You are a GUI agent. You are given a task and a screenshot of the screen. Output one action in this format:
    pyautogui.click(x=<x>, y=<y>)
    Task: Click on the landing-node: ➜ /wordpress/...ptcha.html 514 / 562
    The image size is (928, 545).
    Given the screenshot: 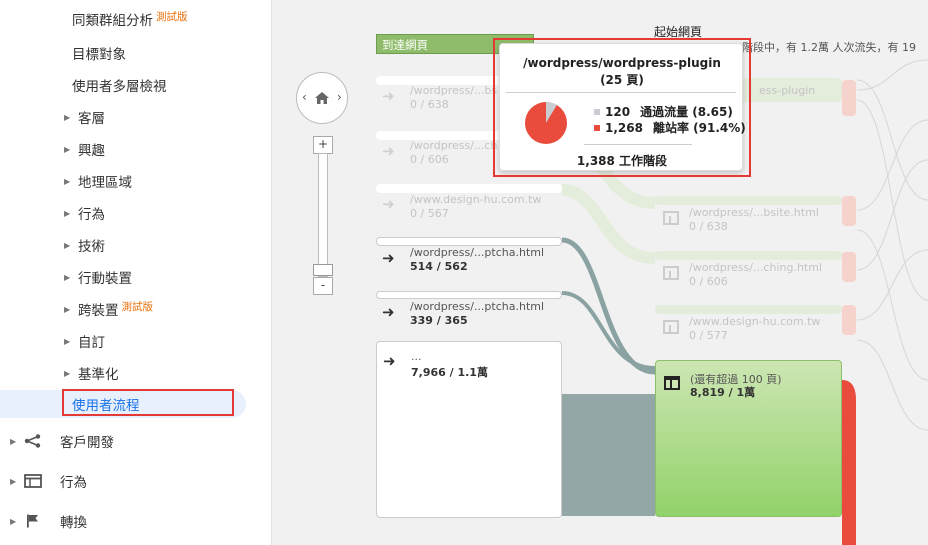 What is the action you would take?
    pyautogui.click(x=469, y=259)
    